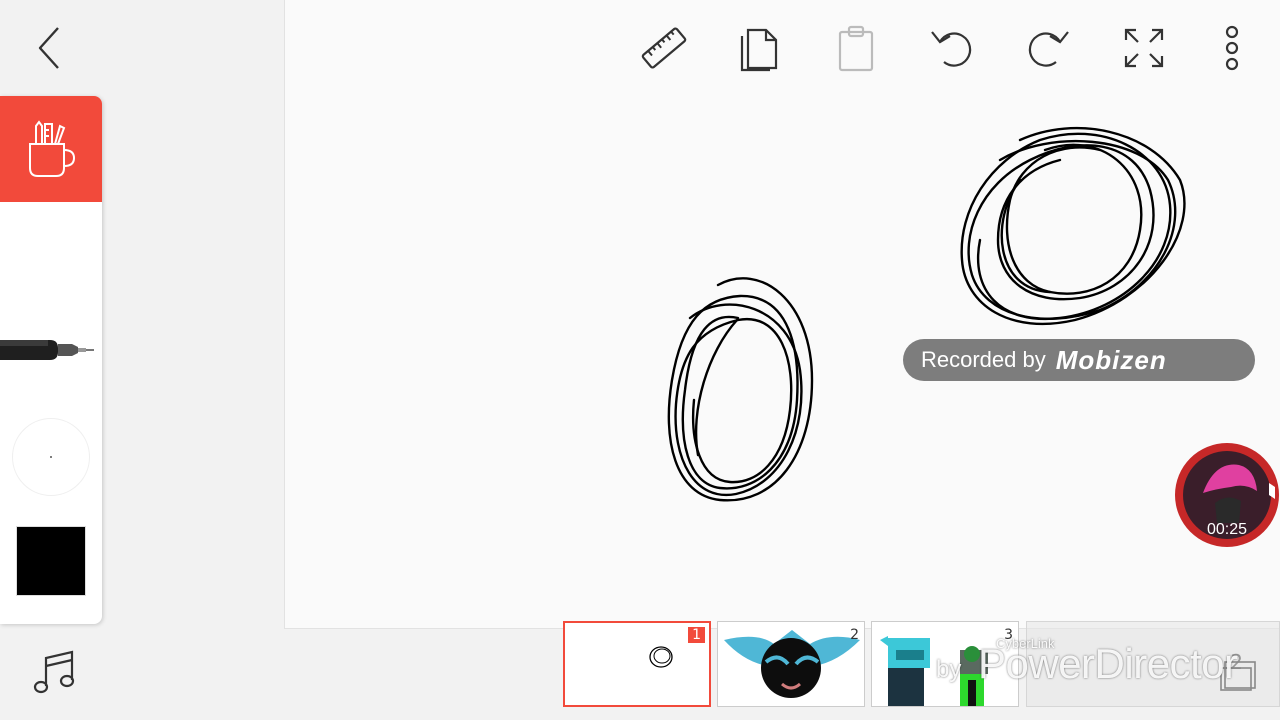 Image resolution: width=1280 pixels, height=720 pixels. I want to click on fullscreen-icon, so click(1144, 48).